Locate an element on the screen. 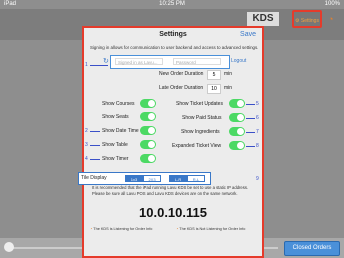 This screenshot has width=344, height=258. modal-title: Settings is located at coordinates (173, 34).